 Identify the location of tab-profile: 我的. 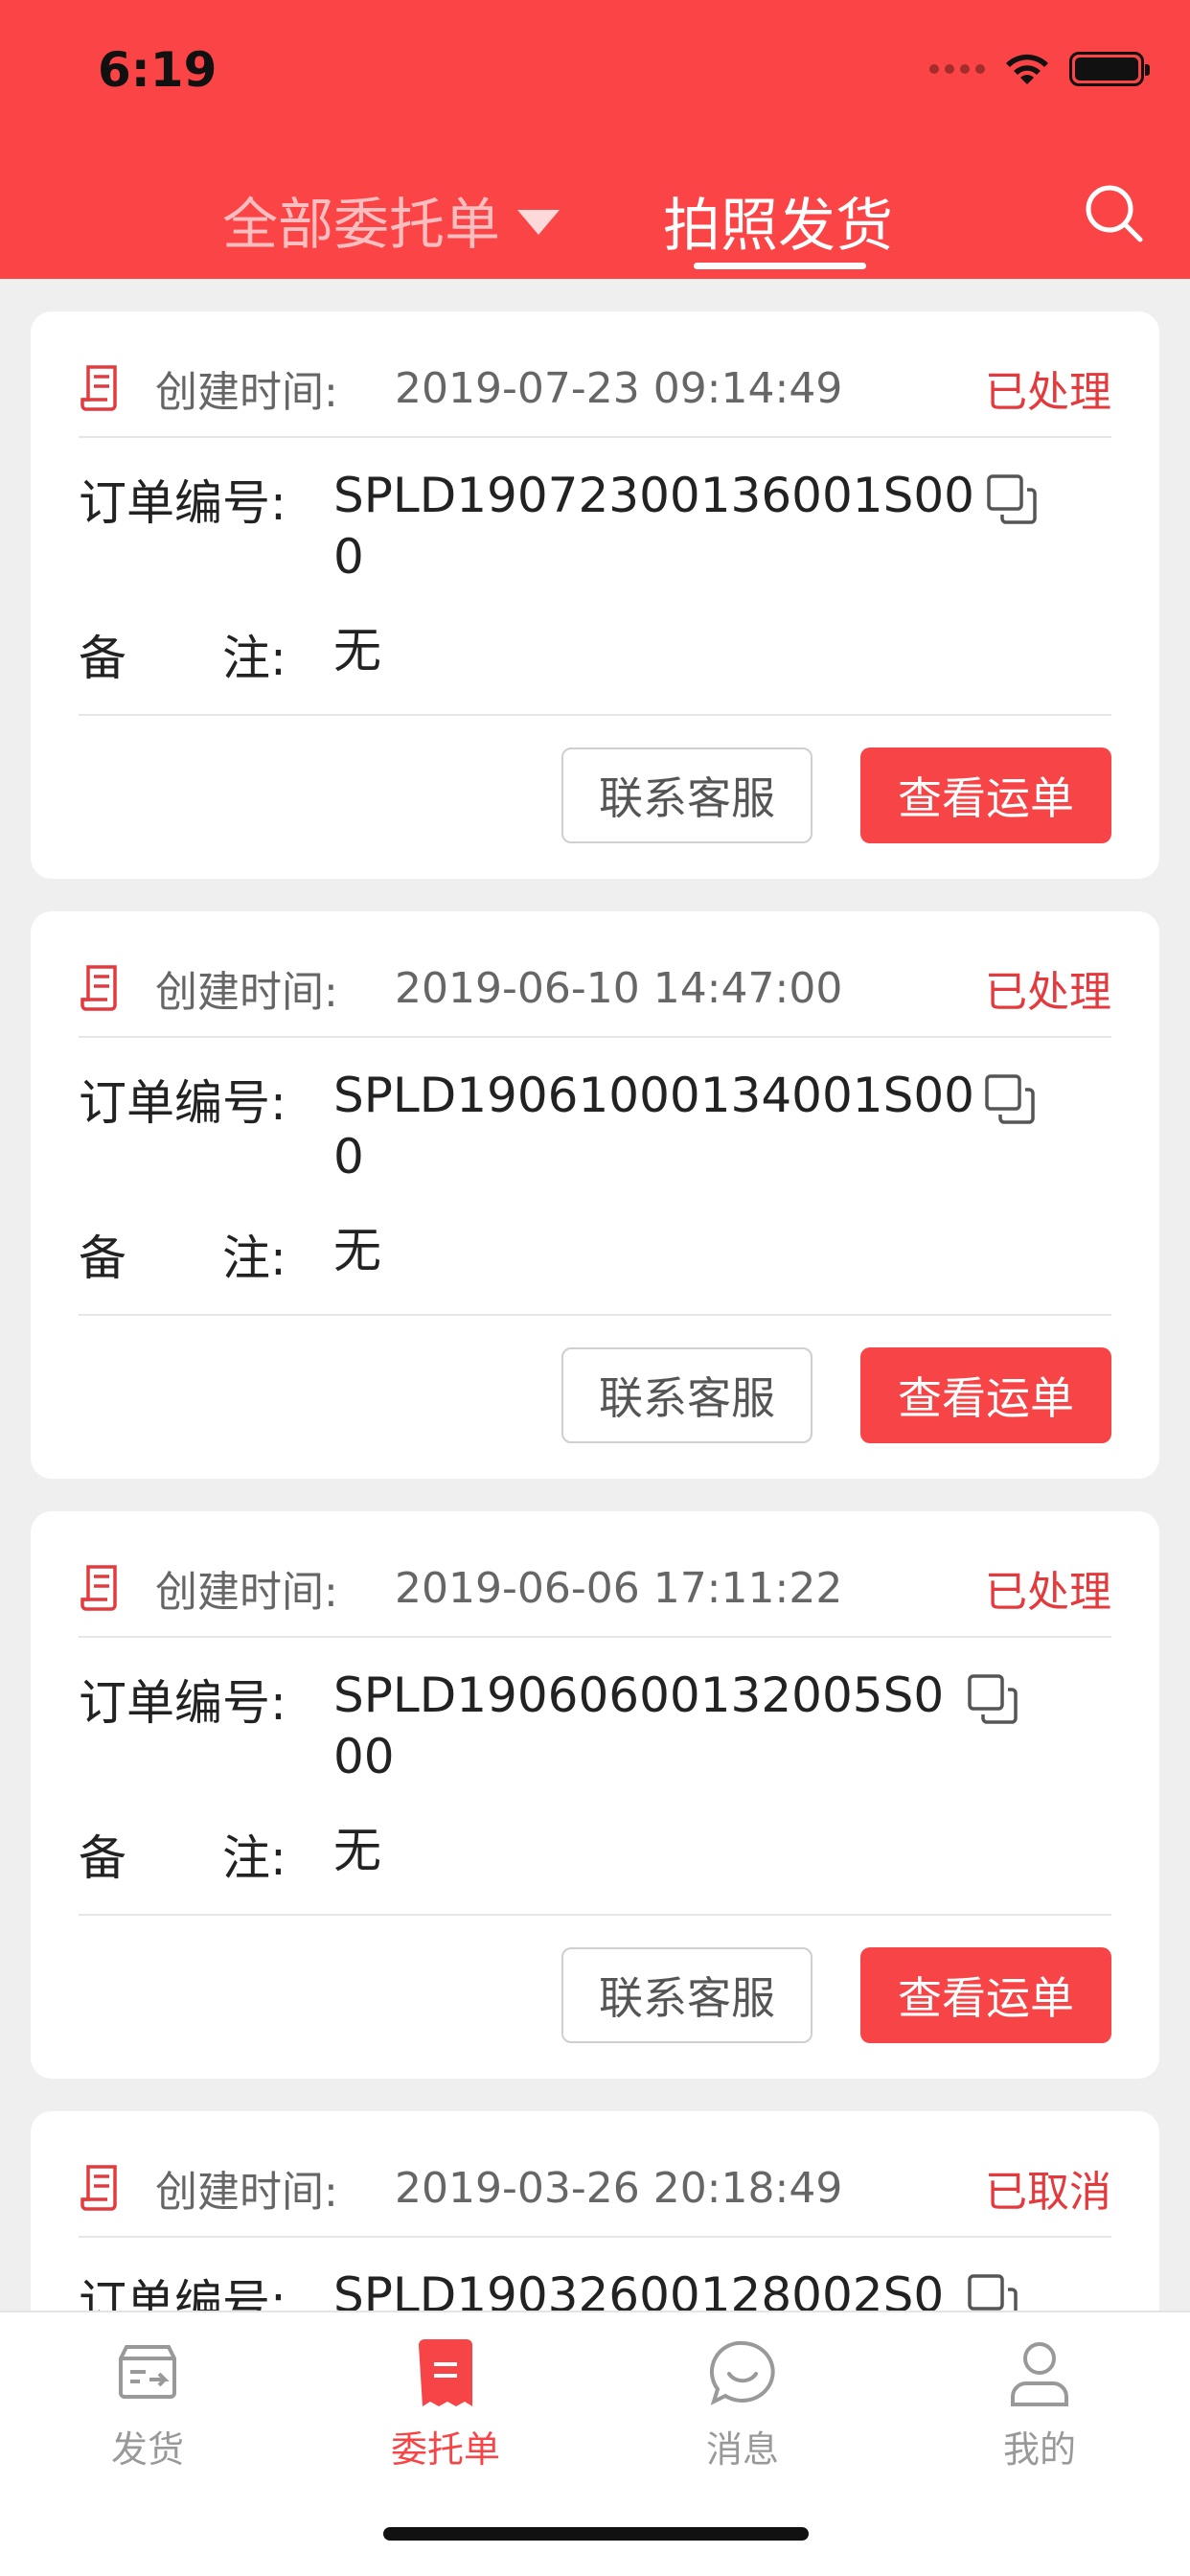
(1039, 2404).